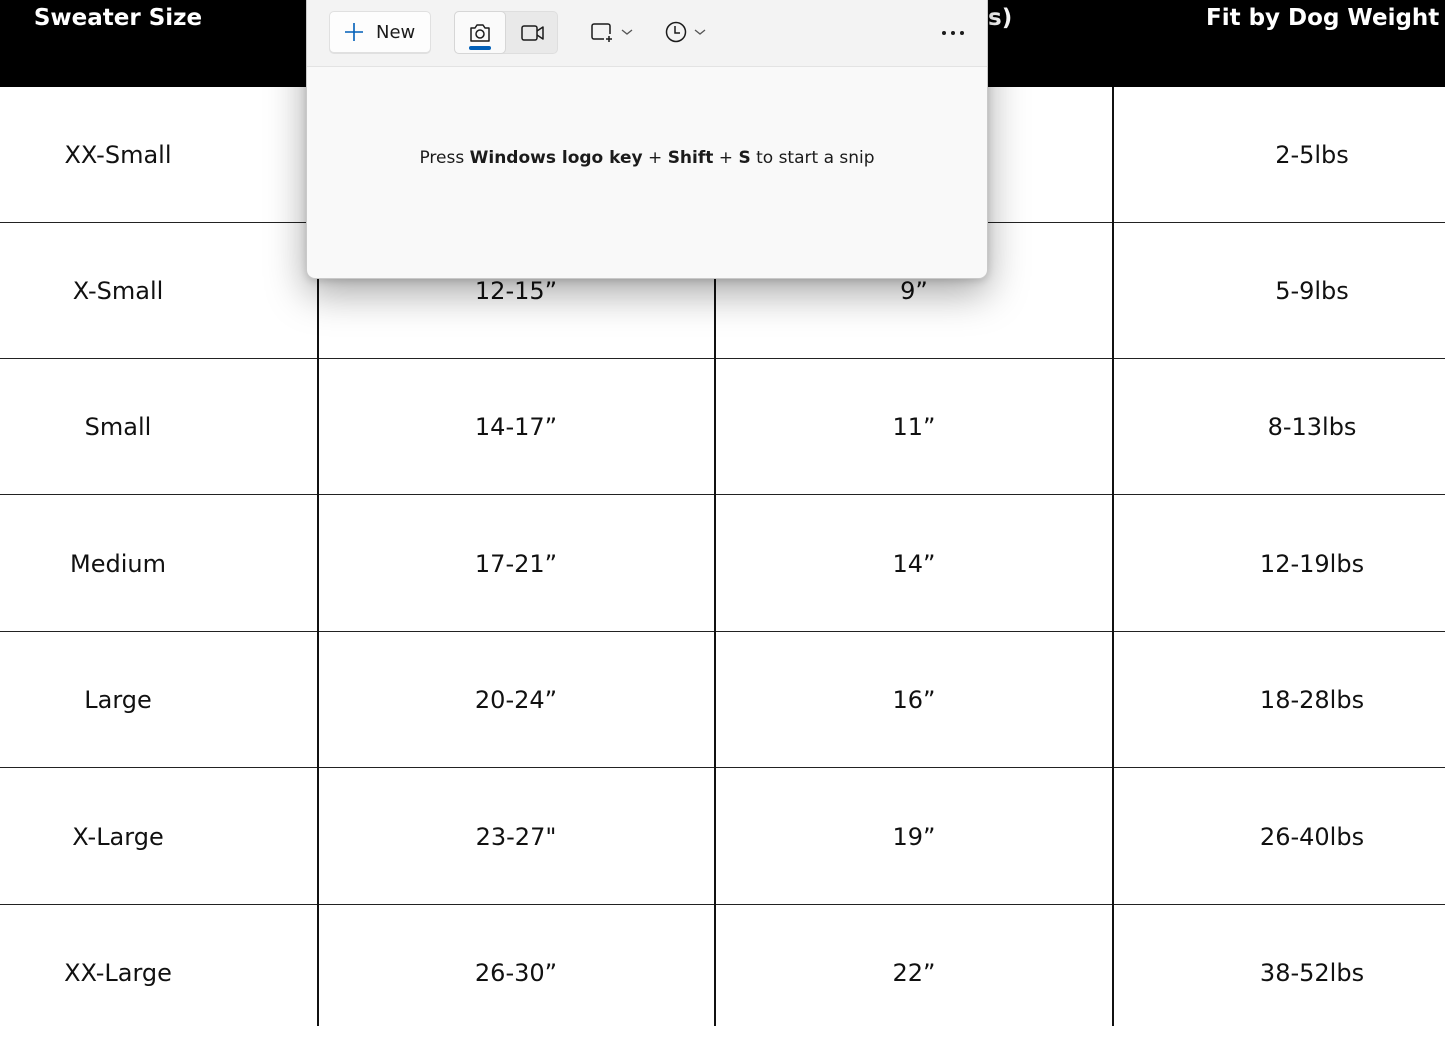  What do you see at coordinates (118, 699) in the screenshot?
I see `cell-size: Large` at bounding box center [118, 699].